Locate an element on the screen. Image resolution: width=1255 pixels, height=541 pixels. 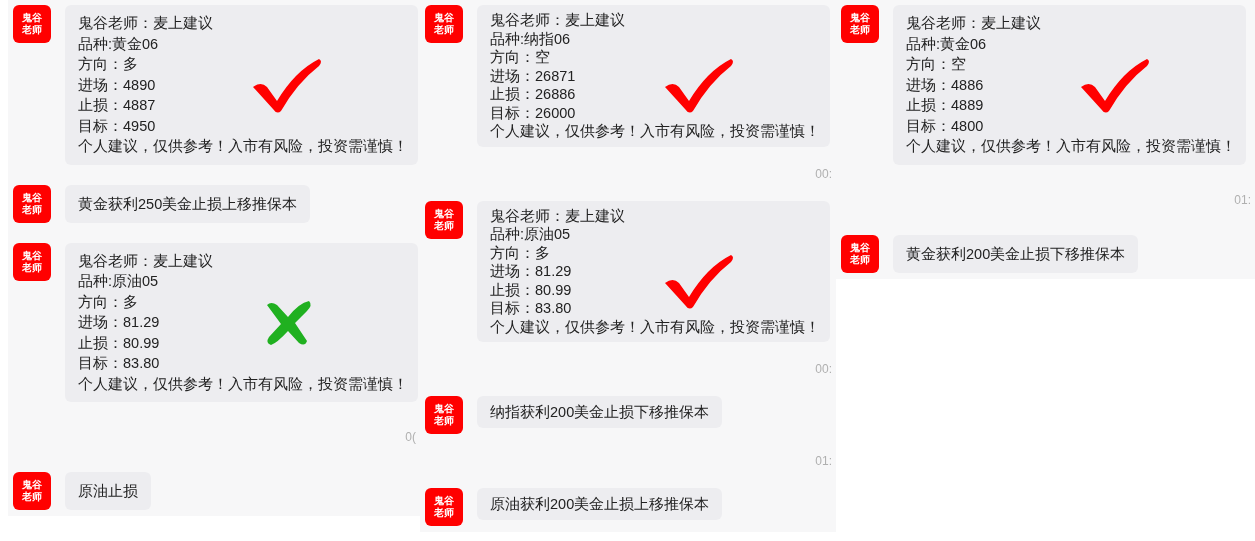
message-line: 止损：4889 is located at coordinates (945, 105).